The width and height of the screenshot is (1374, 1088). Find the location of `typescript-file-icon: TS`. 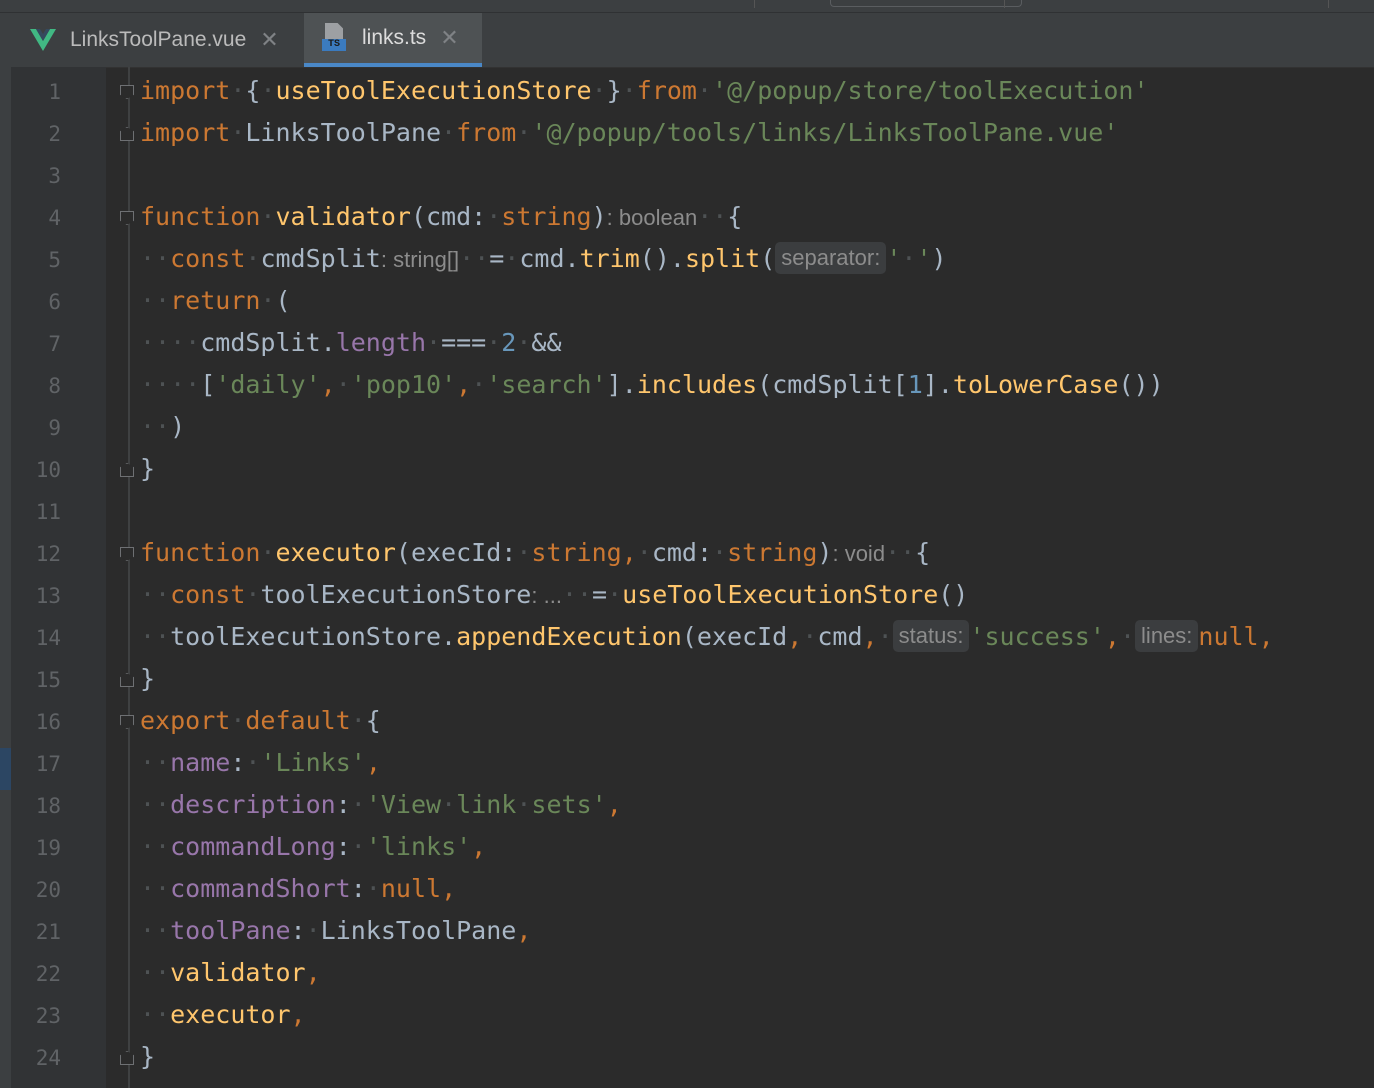

typescript-file-icon: TS is located at coordinates (335, 38).